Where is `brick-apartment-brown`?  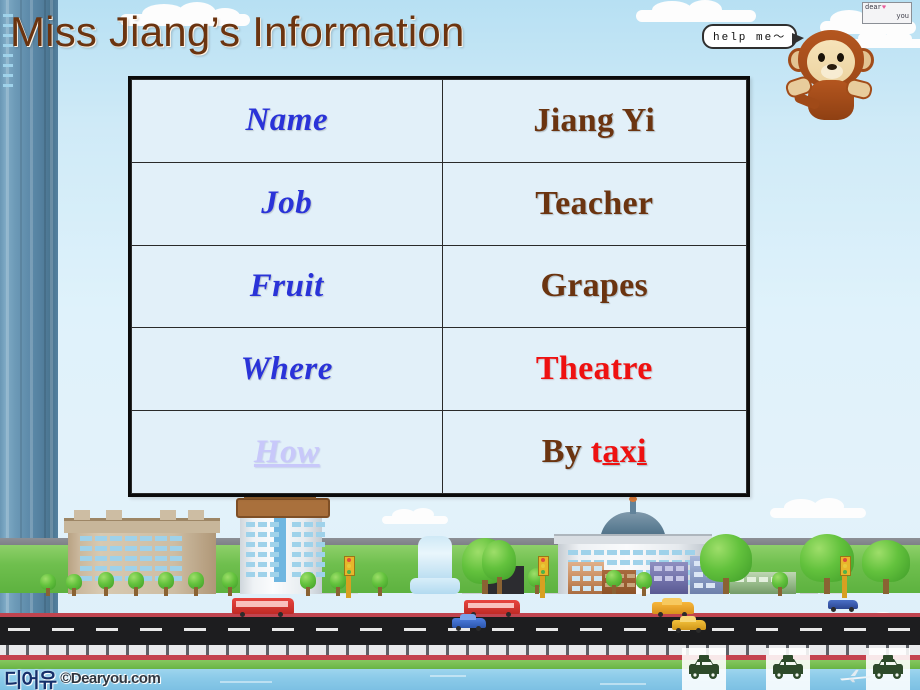
brick-apartment-brown is located at coordinates (586, 578).